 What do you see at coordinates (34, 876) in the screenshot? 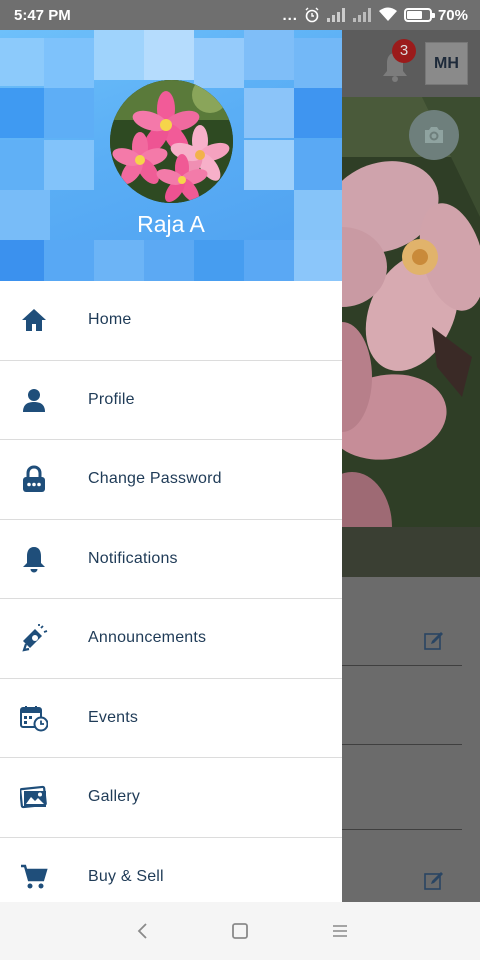
I see `cart-icon` at bounding box center [34, 876].